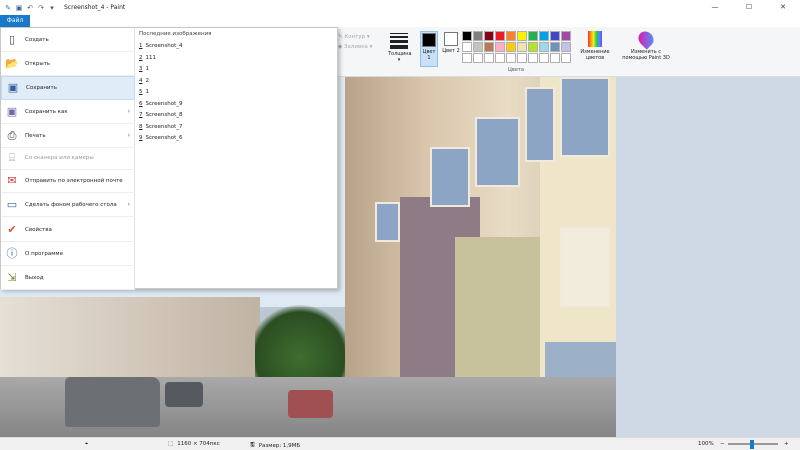 The height and width of the screenshot is (450, 800). What do you see at coordinates (786, 444) in the screenshot?
I see `zoom-in-button: +` at bounding box center [786, 444].